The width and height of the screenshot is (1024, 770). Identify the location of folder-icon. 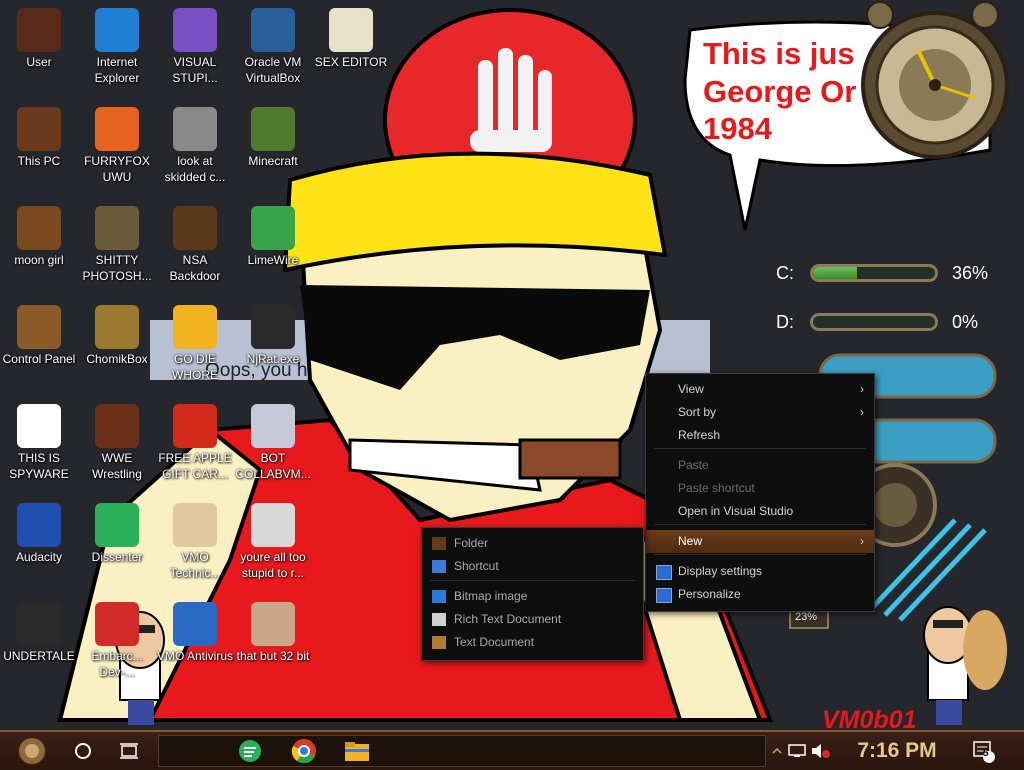
(39, 228).